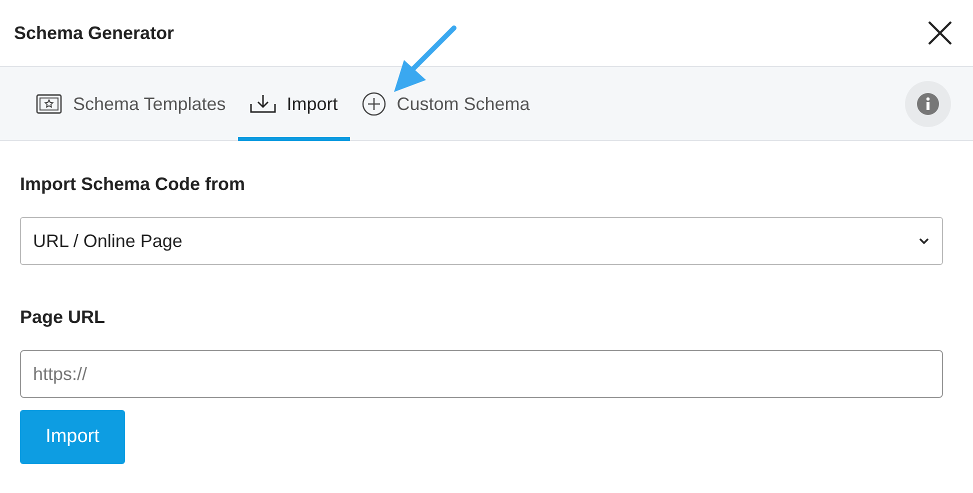 The height and width of the screenshot is (493, 973). I want to click on annotation-arrow, so click(425, 59).